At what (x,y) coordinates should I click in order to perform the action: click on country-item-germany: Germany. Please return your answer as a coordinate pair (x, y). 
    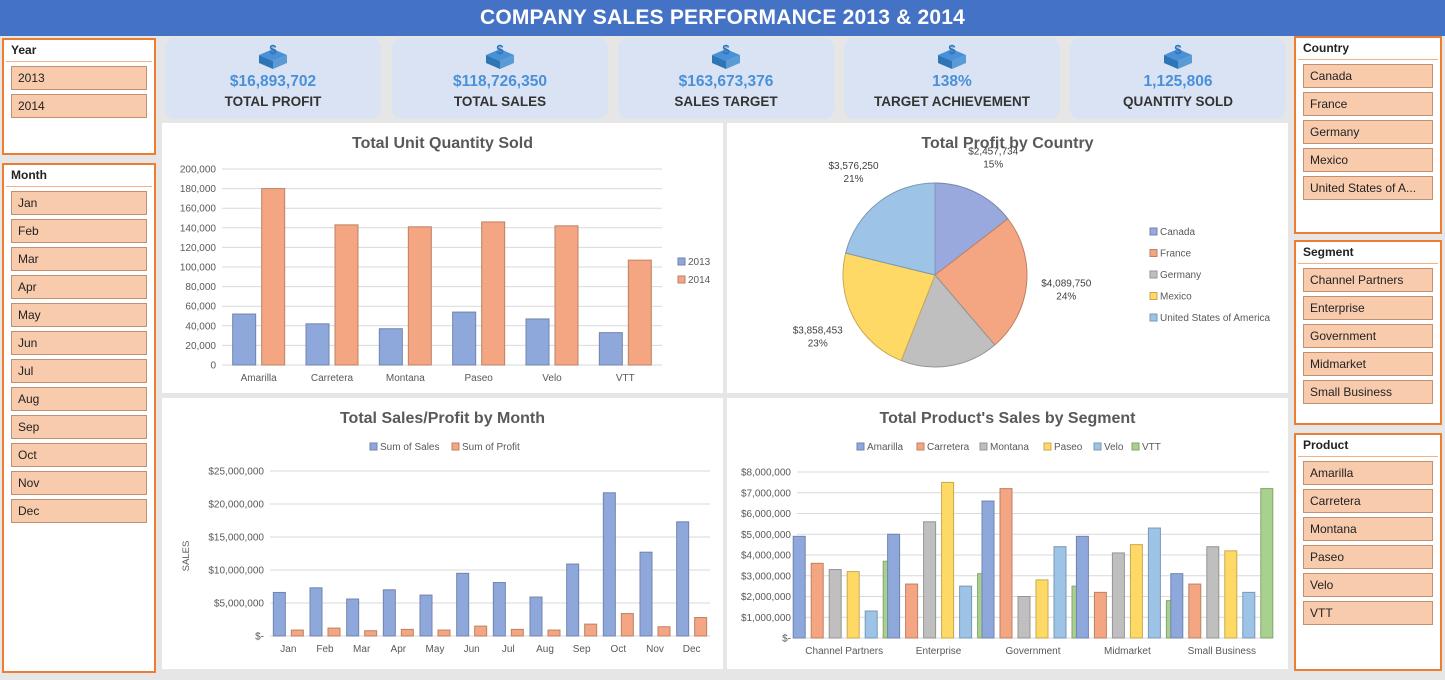
    Looking at the image, I should click on (1368, 132).